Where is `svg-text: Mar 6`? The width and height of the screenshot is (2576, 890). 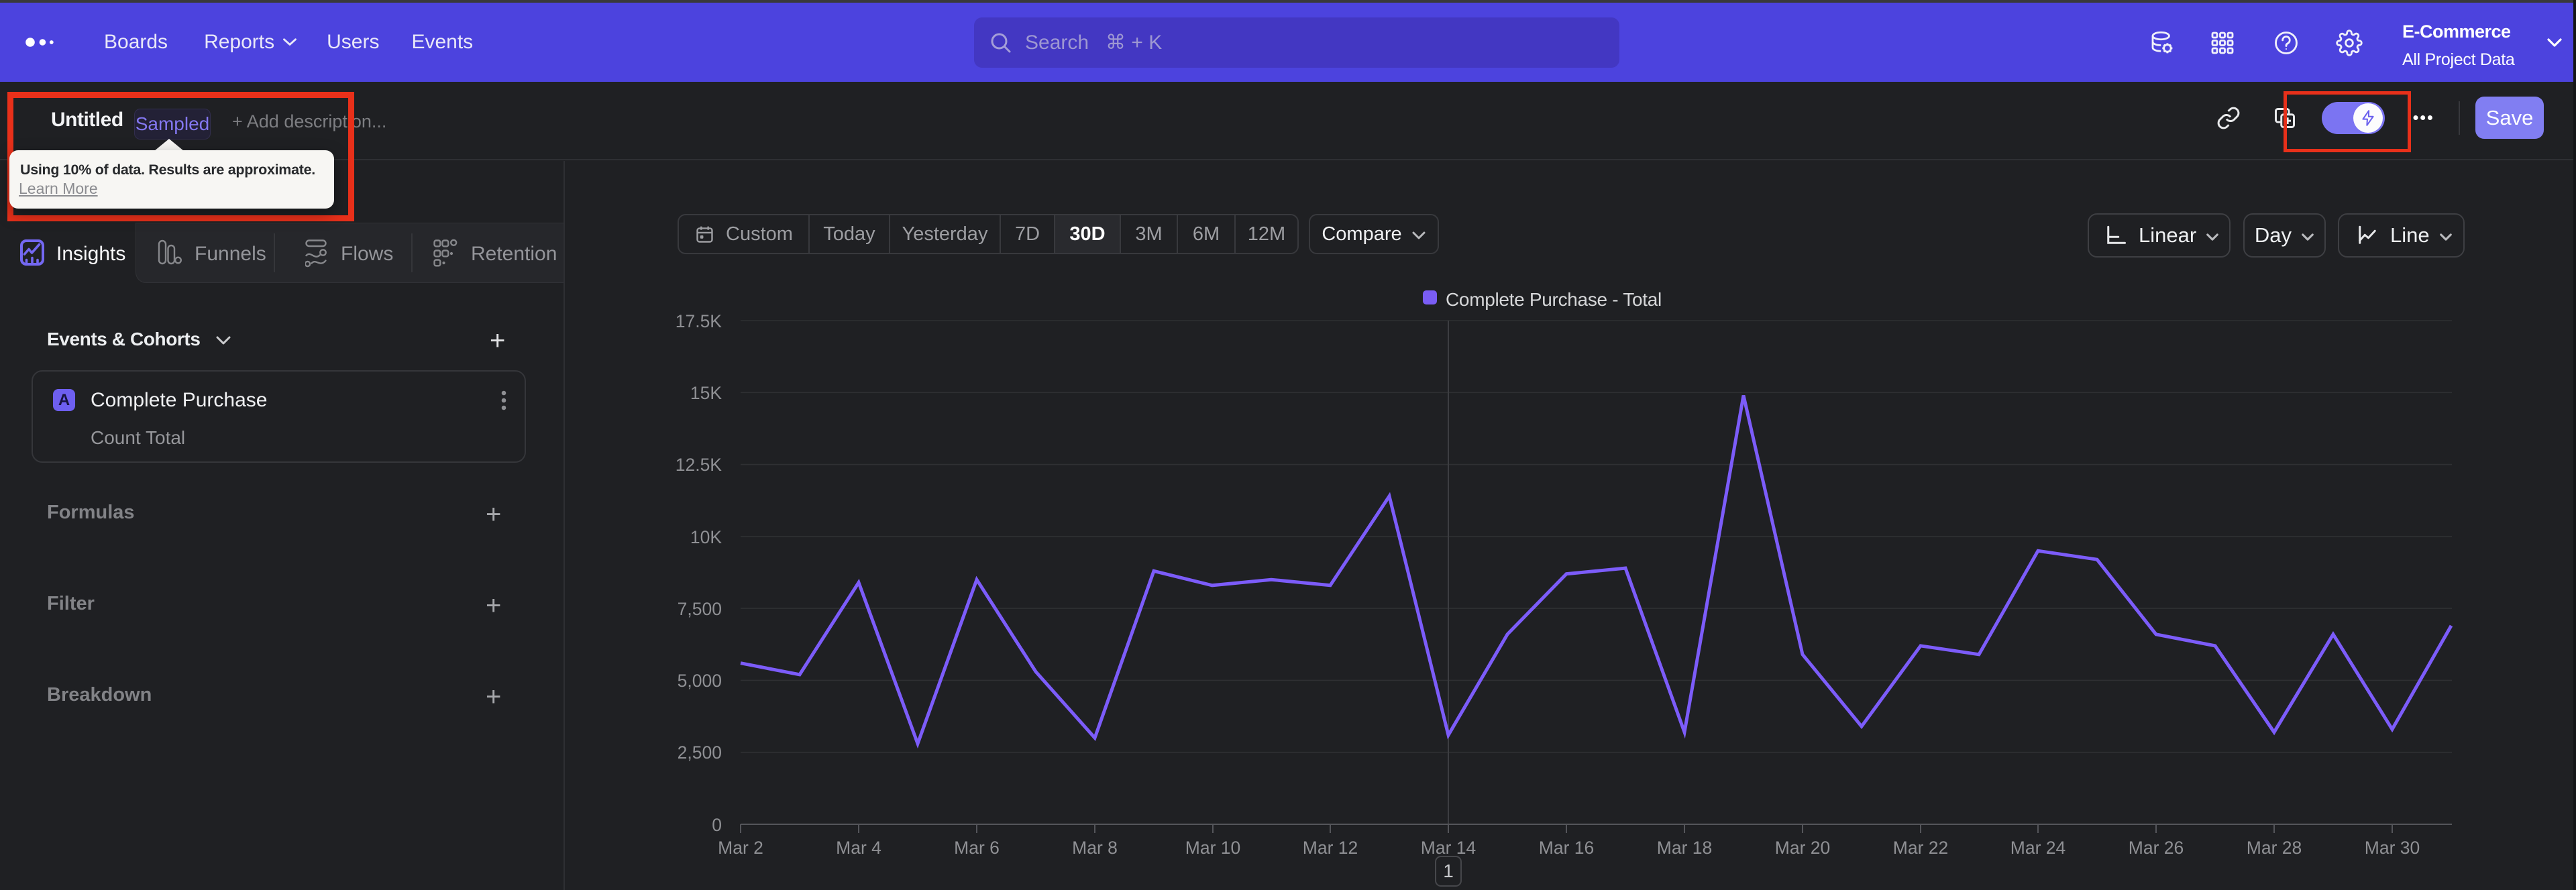
svg-text: Mar 6 is located at coordinates (977, 848).